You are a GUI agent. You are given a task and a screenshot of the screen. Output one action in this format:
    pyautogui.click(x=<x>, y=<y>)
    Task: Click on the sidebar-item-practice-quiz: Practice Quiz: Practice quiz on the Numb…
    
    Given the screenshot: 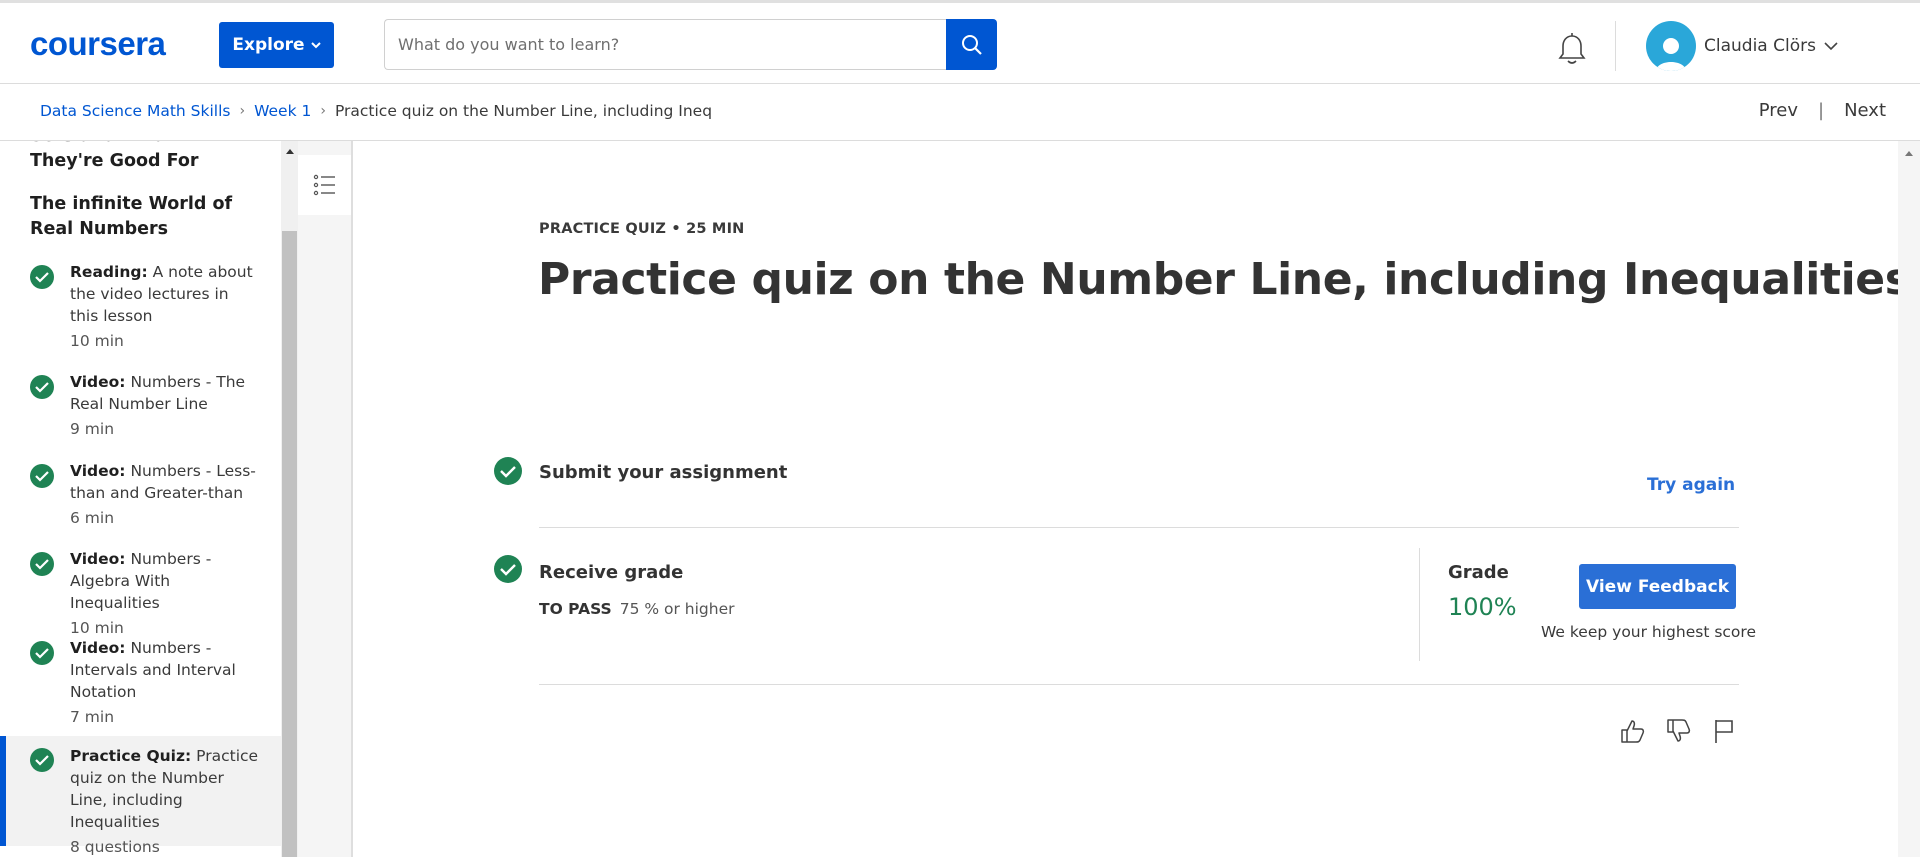 What is the action you would take?
    pyautogui.click(x=140, y=796)
    